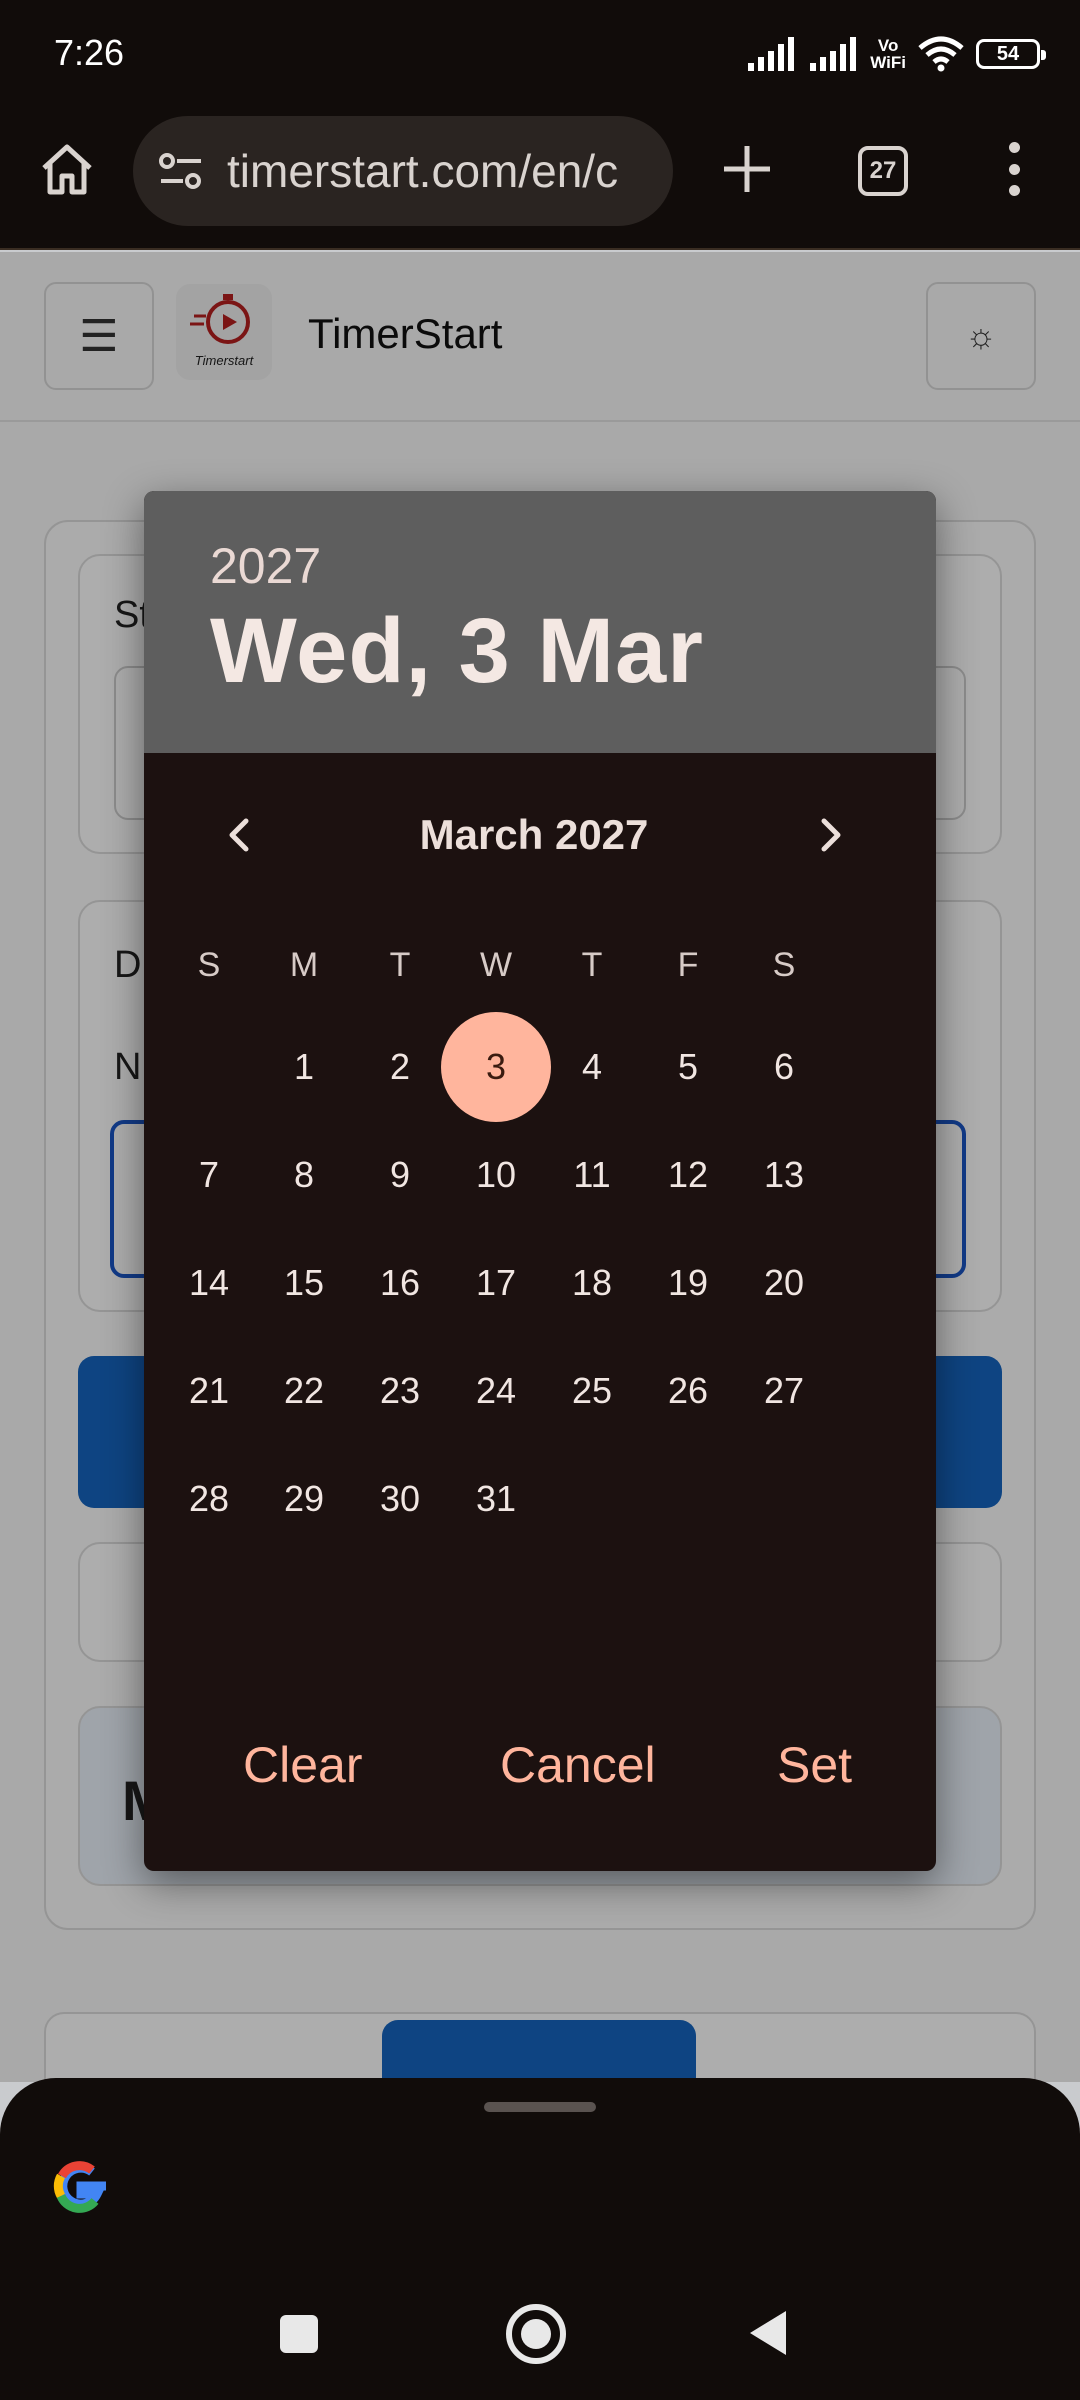 Image resolution: width=1080 pixels, height=2400 pixels. What do you see at coordinates (304, 1499) in the screenshot?
I see `calendar-day: 29` at bounding box center [304, 1499].